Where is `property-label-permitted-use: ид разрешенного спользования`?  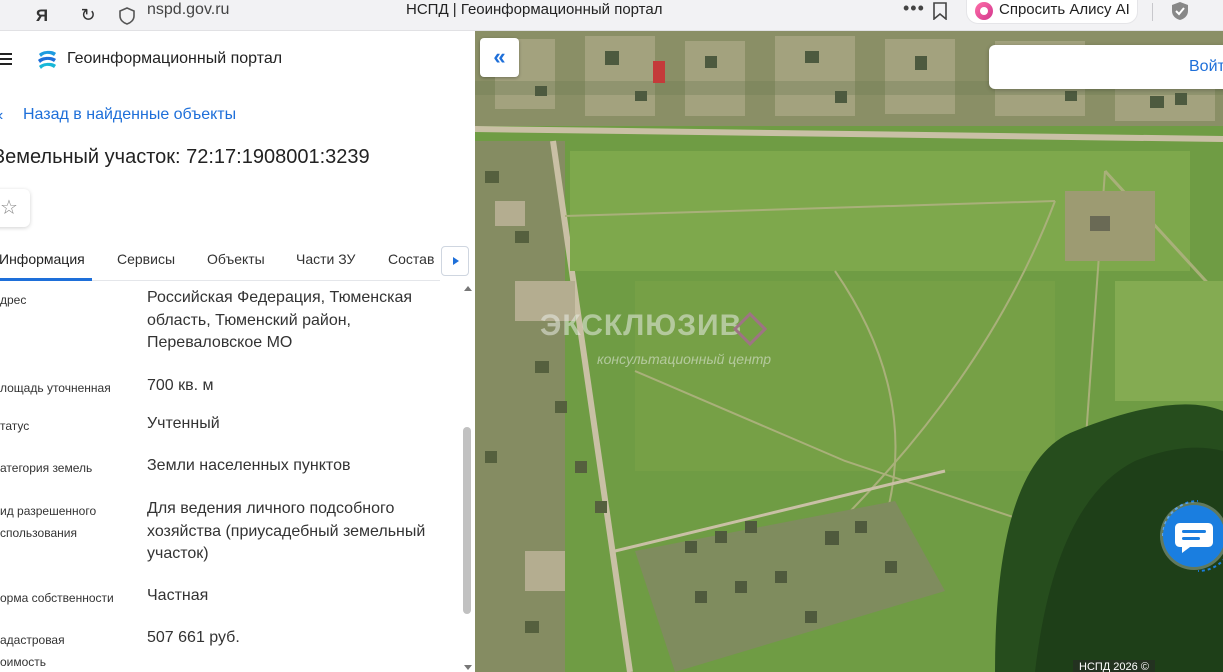
property-label-permitted-use: ид разрешенного спользования is located at coordinates (48, 522).